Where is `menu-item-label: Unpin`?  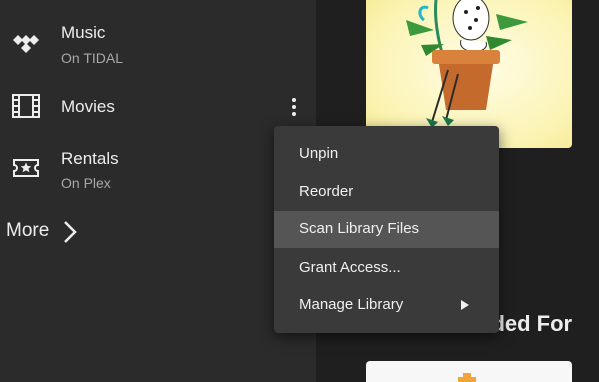
menu-item-label: Unpin is located at coordinates (319, 153).